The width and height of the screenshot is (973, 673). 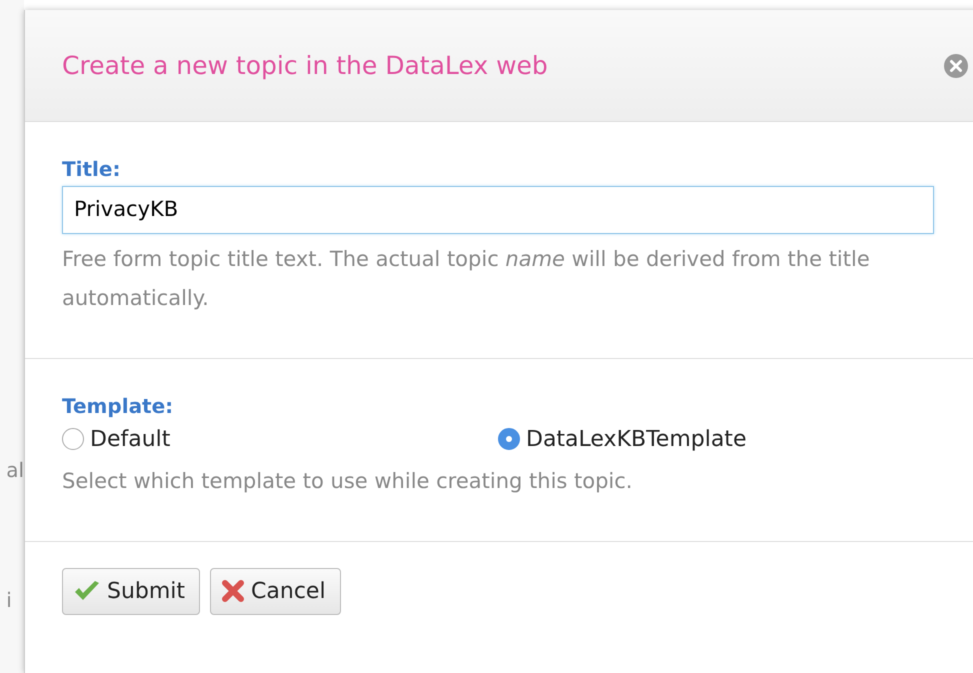 What do you see at coordinates (305, 65) in the screenshot?
I see `dialog-title: Create a new topic in the DataLex web` at bounding box center [305, 65].